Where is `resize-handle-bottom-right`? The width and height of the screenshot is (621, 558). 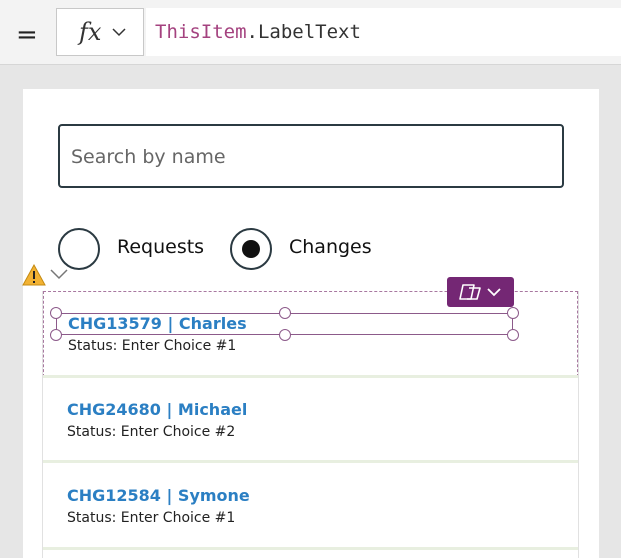
resize-handle-bottom-right is located at coordinates (513, 335).